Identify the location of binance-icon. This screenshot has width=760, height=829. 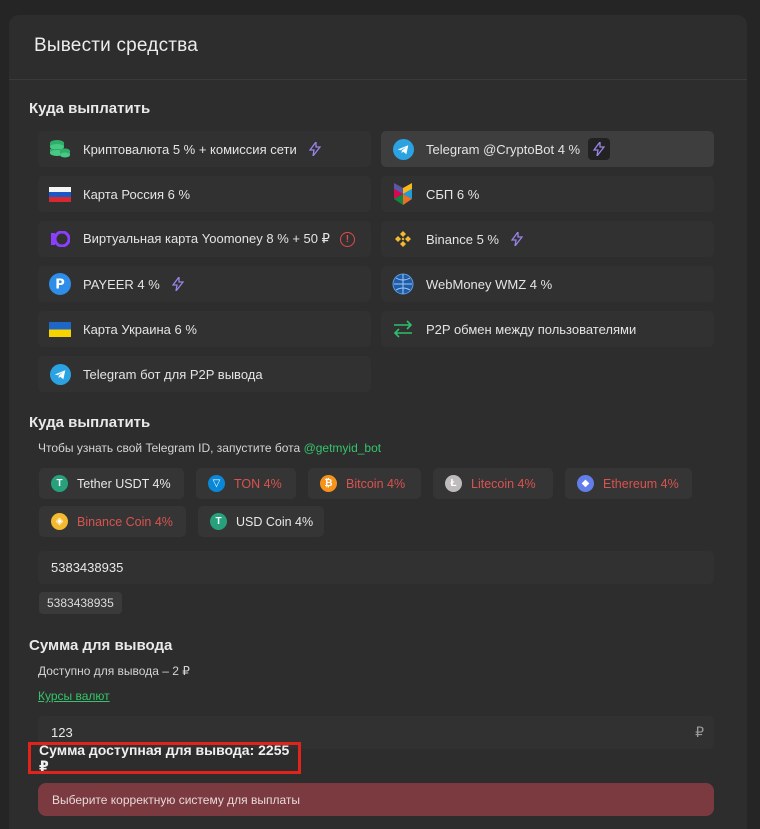
(403, 239).